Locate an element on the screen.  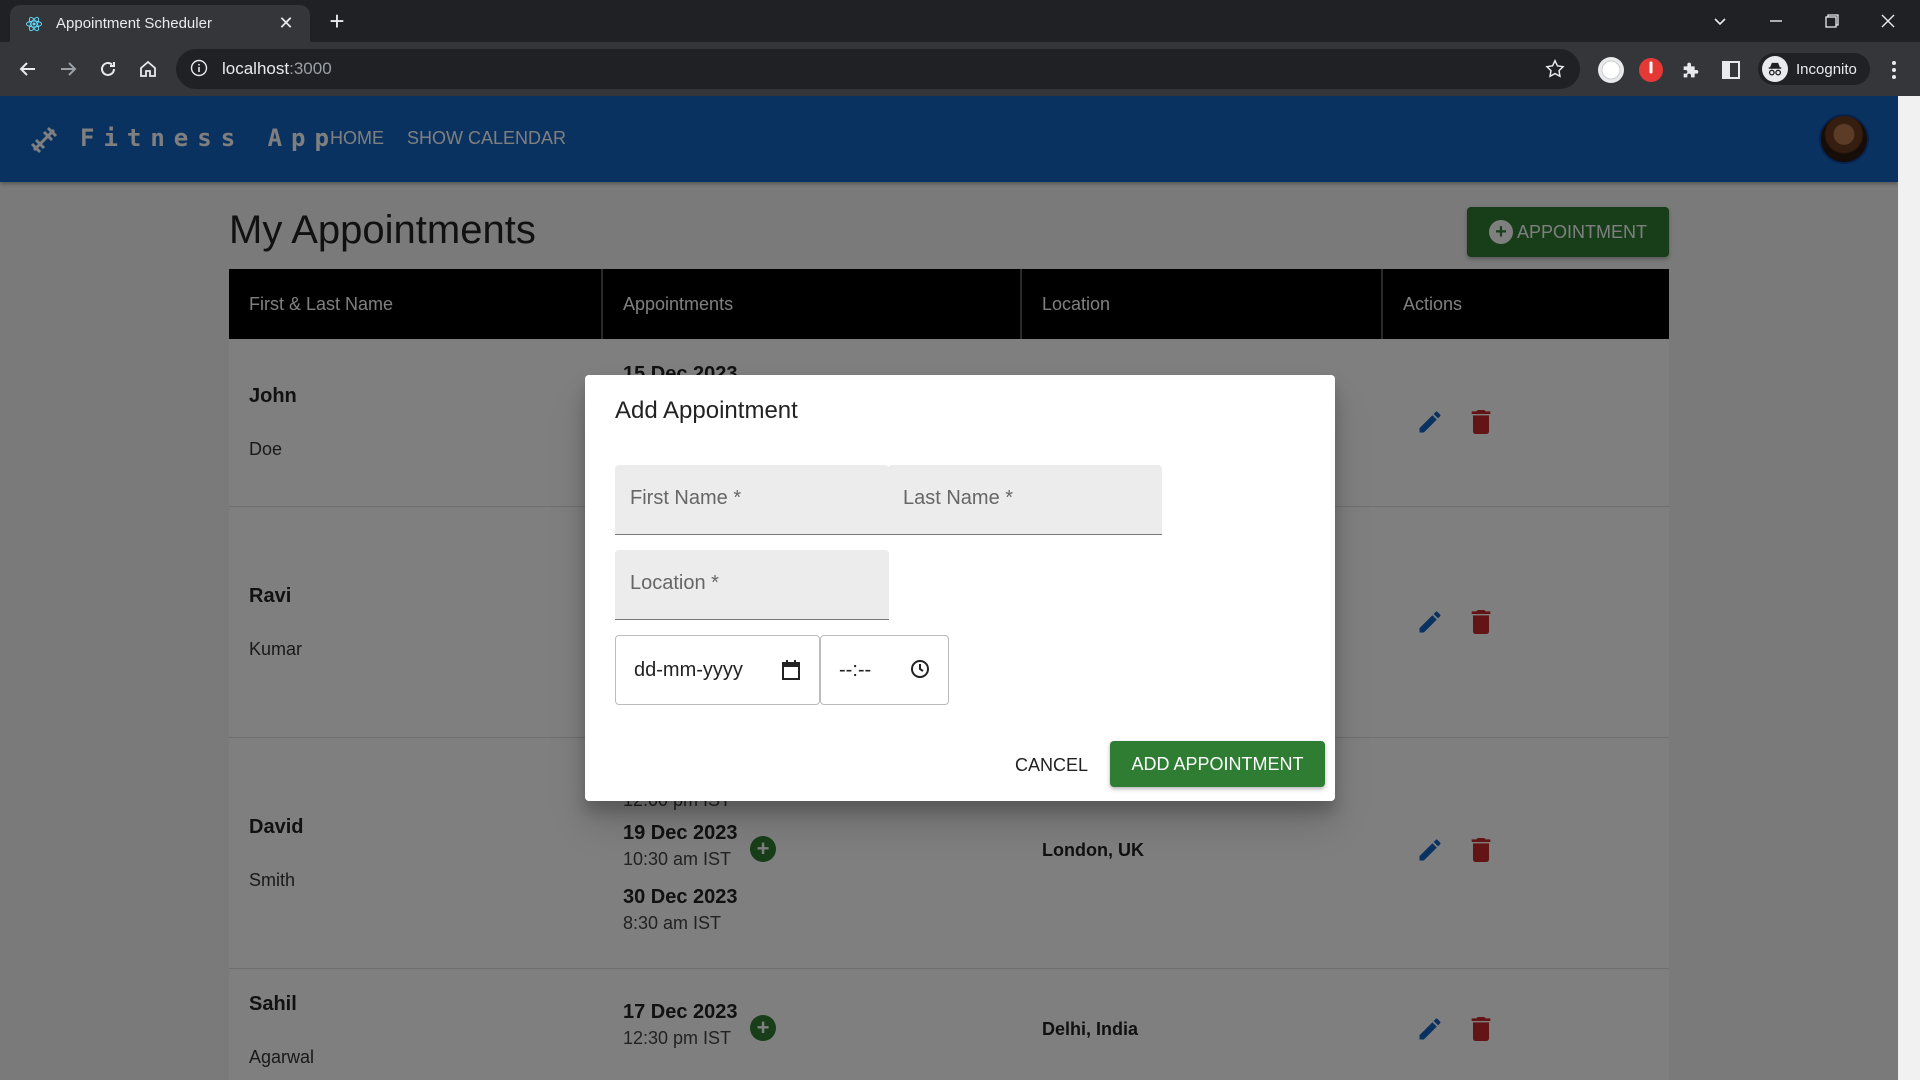
clock-icon is located at coordinates (920, 672).